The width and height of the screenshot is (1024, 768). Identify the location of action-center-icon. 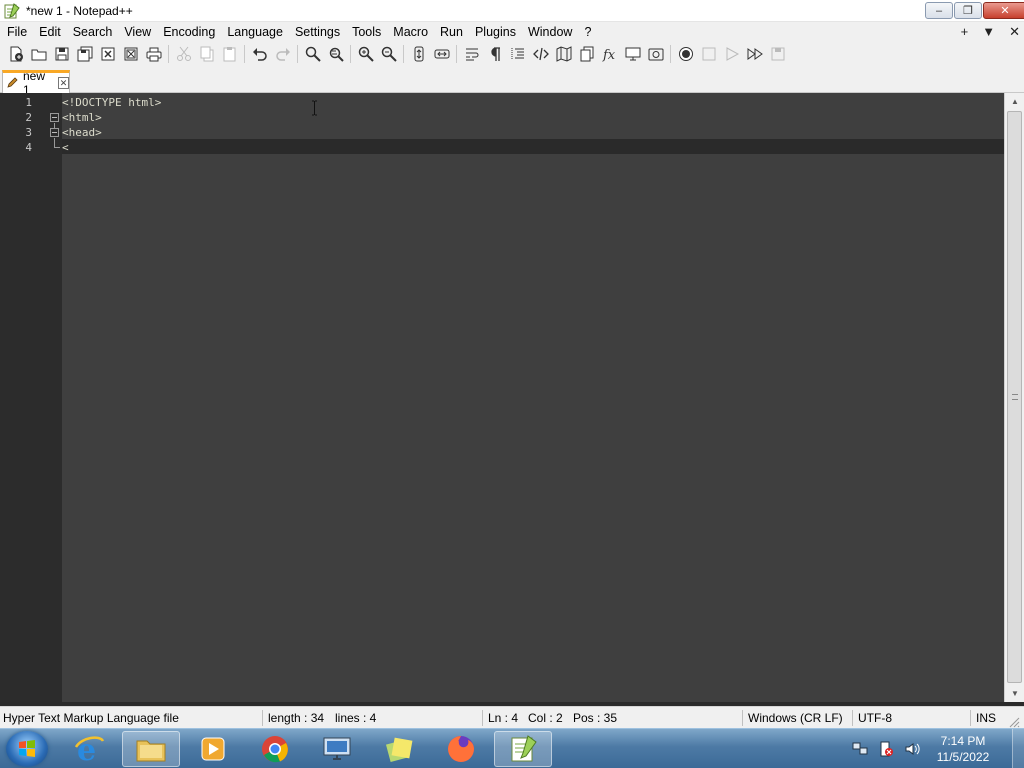
(886, 749).